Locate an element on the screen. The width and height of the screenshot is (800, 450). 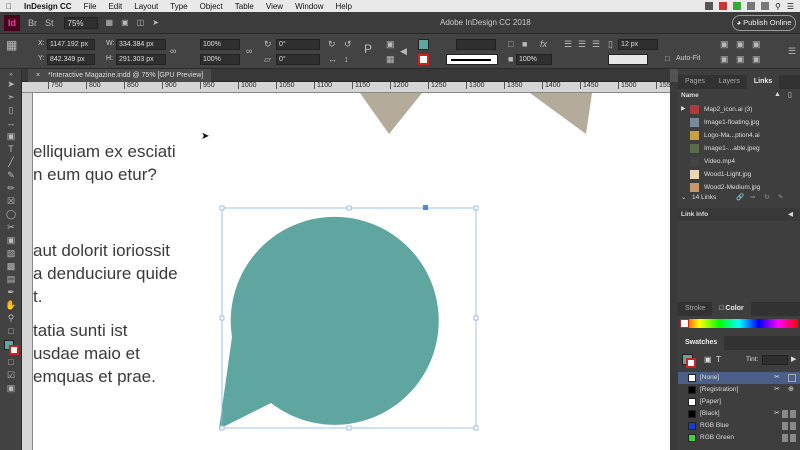
fit-frame-icon: ▣ is located at coordinates (740, 44).